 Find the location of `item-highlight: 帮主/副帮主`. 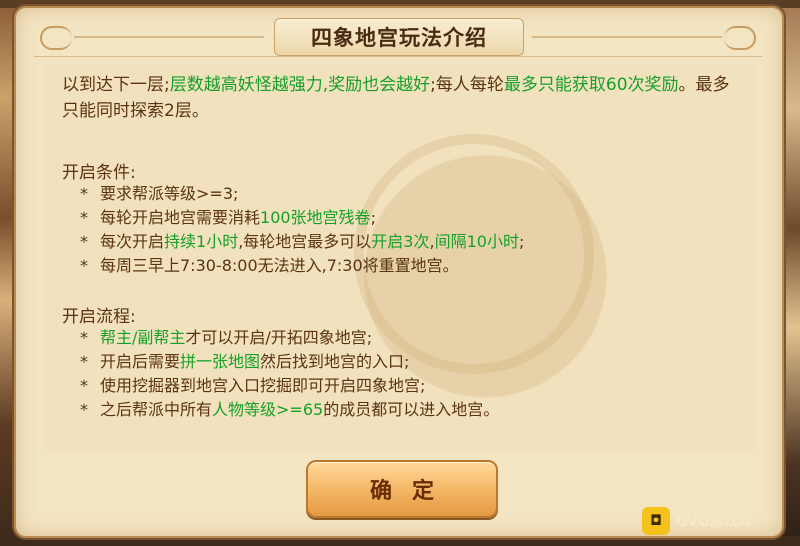

item-highlight: 帮主/副帮主 is located at coordinates (143, 337).